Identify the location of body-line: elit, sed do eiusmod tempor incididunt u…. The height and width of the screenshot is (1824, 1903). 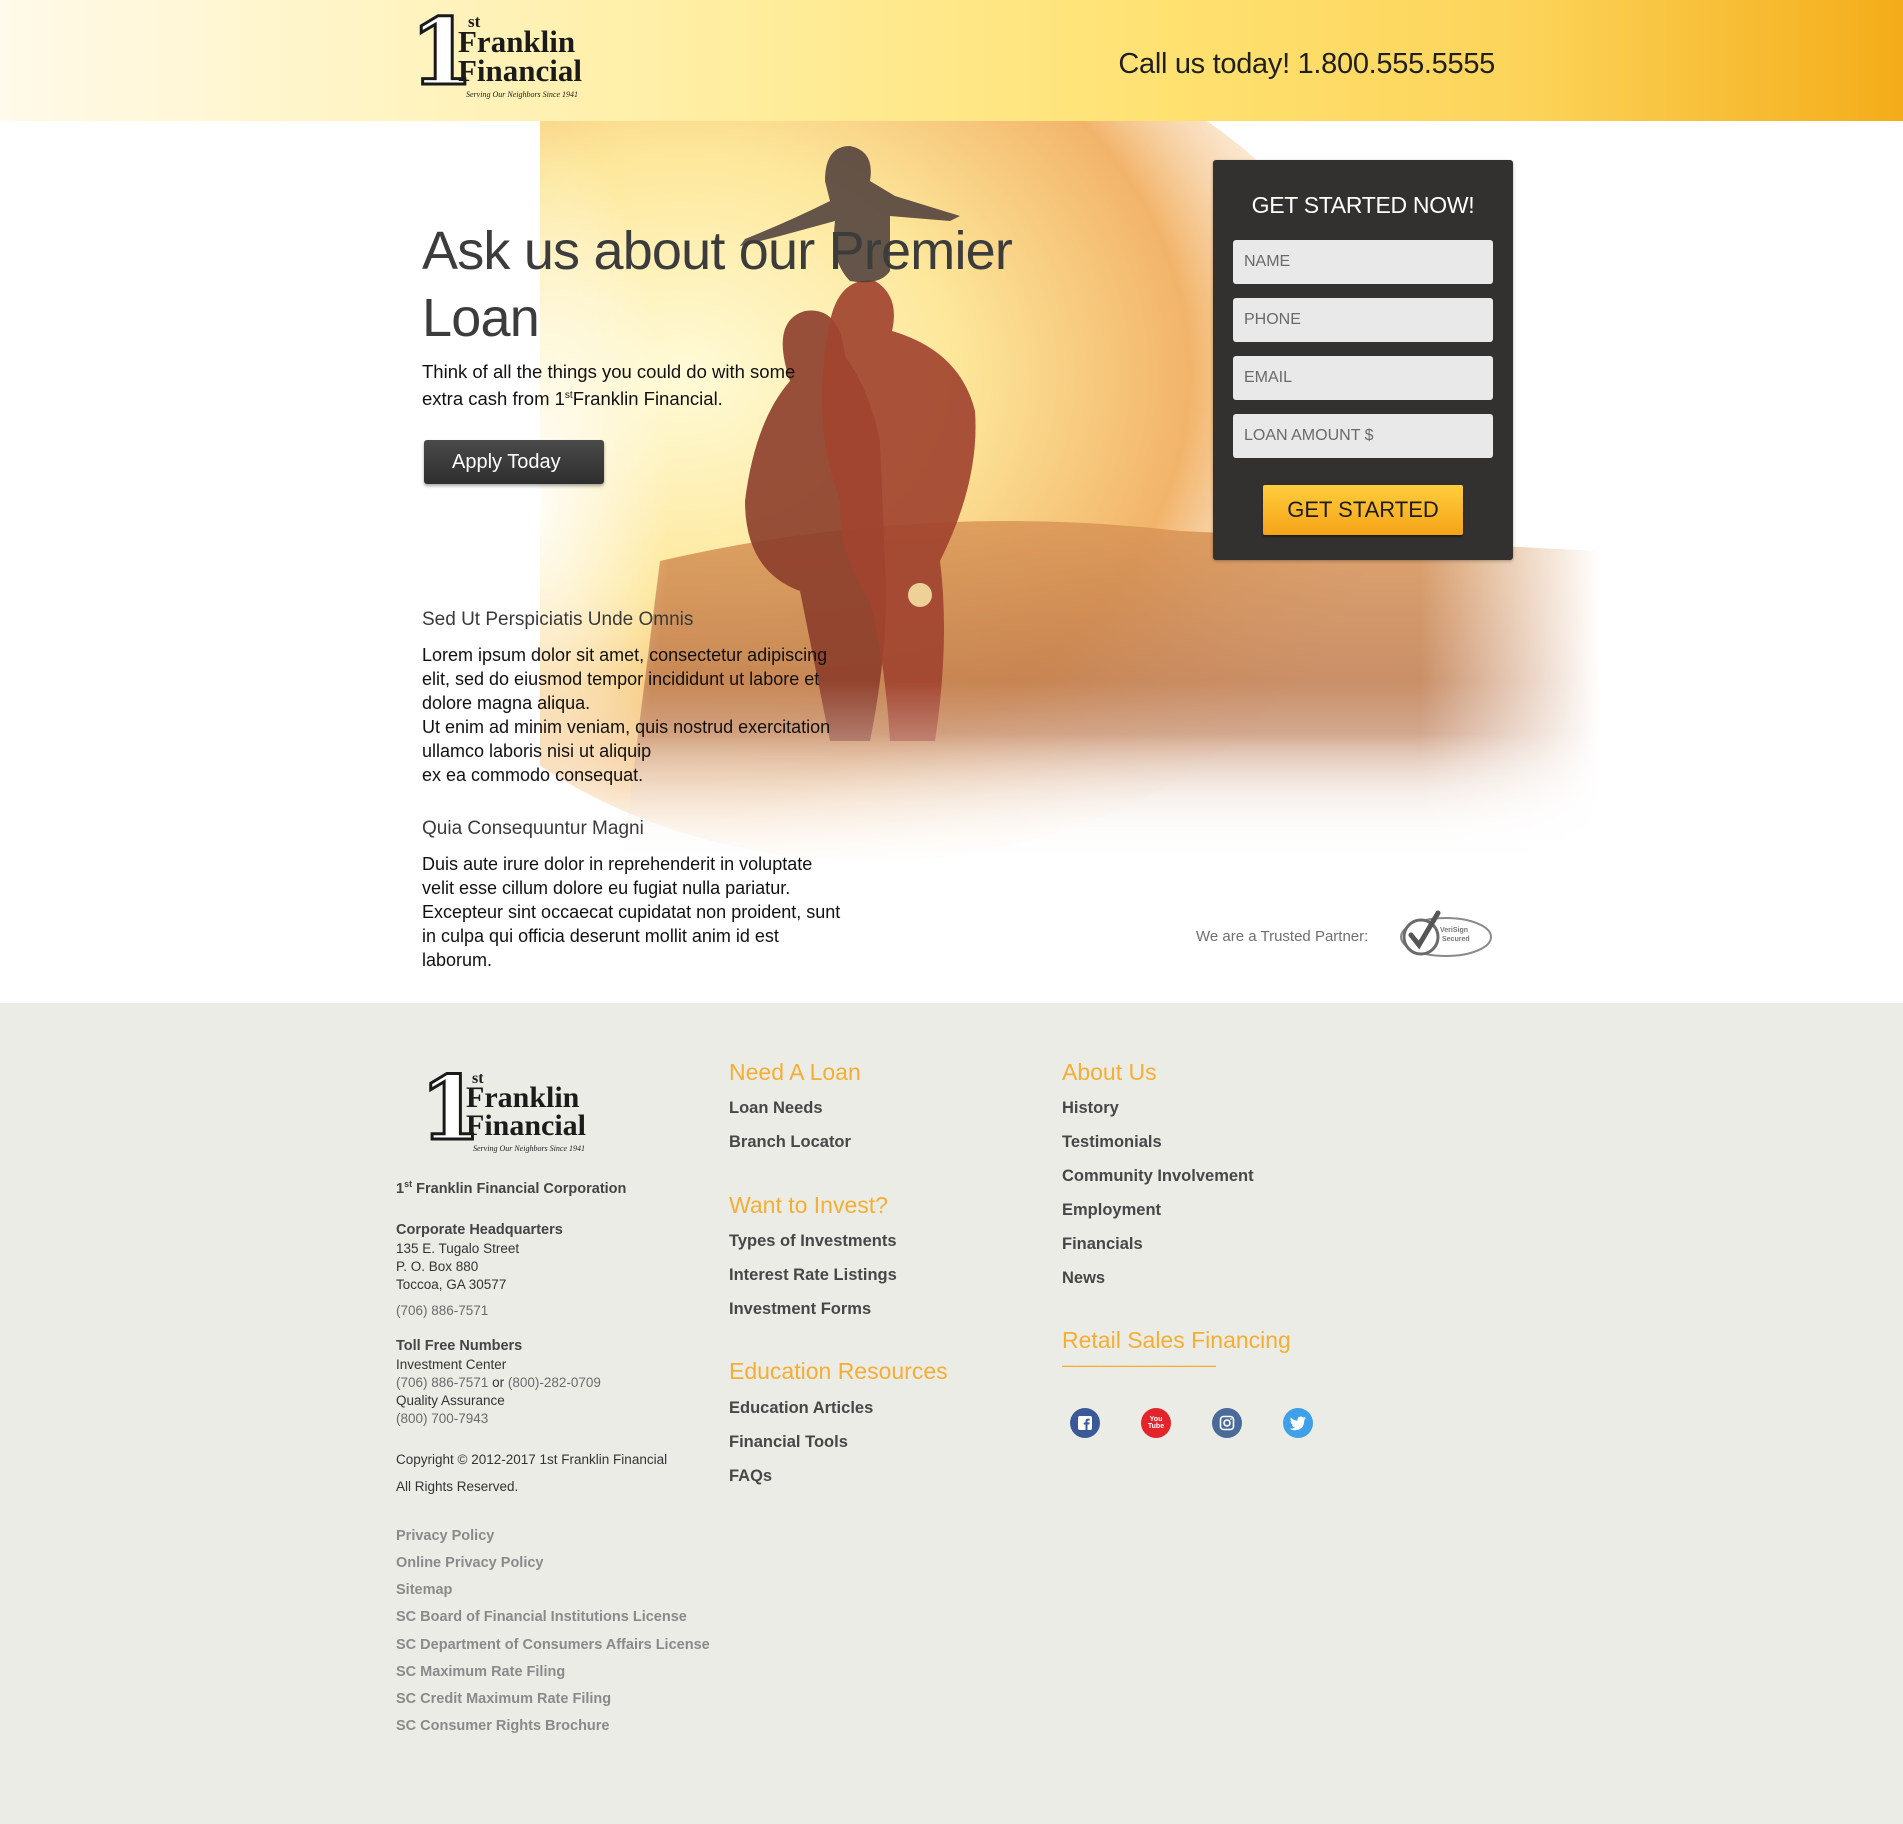
(621, 679).